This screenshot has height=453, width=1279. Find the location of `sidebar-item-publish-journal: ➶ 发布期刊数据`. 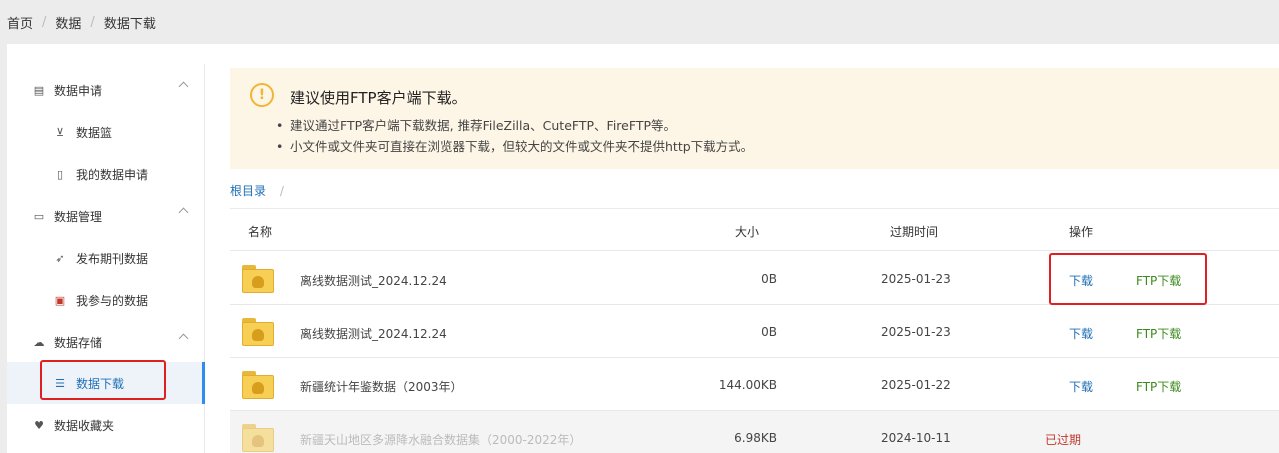

sidebar-item-publish-journal: ➶ 发布期刊数据 is located at coordinates (106, 258).